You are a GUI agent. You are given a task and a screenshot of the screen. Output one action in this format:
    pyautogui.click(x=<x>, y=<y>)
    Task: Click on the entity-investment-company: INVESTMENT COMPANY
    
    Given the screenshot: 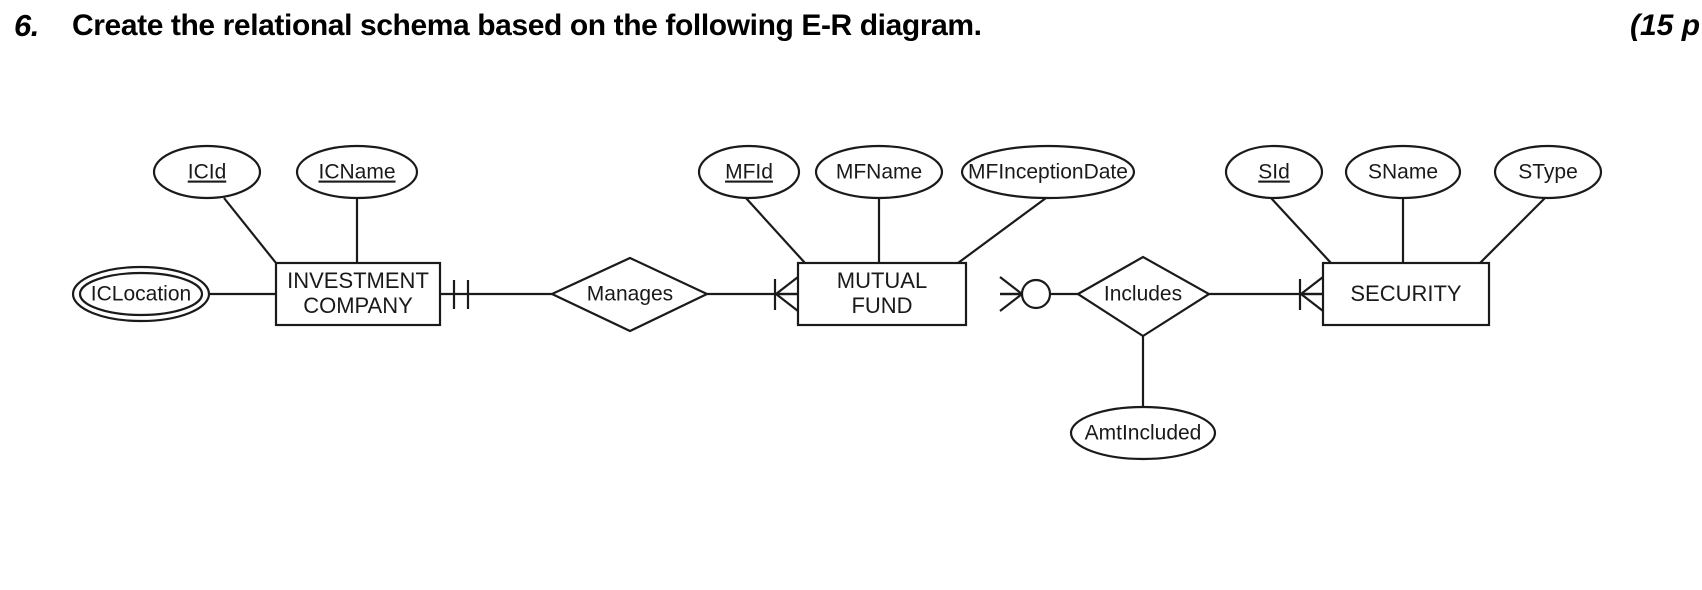 What is the action you would take?
    pyautogui.click(x=358, y=294)
    